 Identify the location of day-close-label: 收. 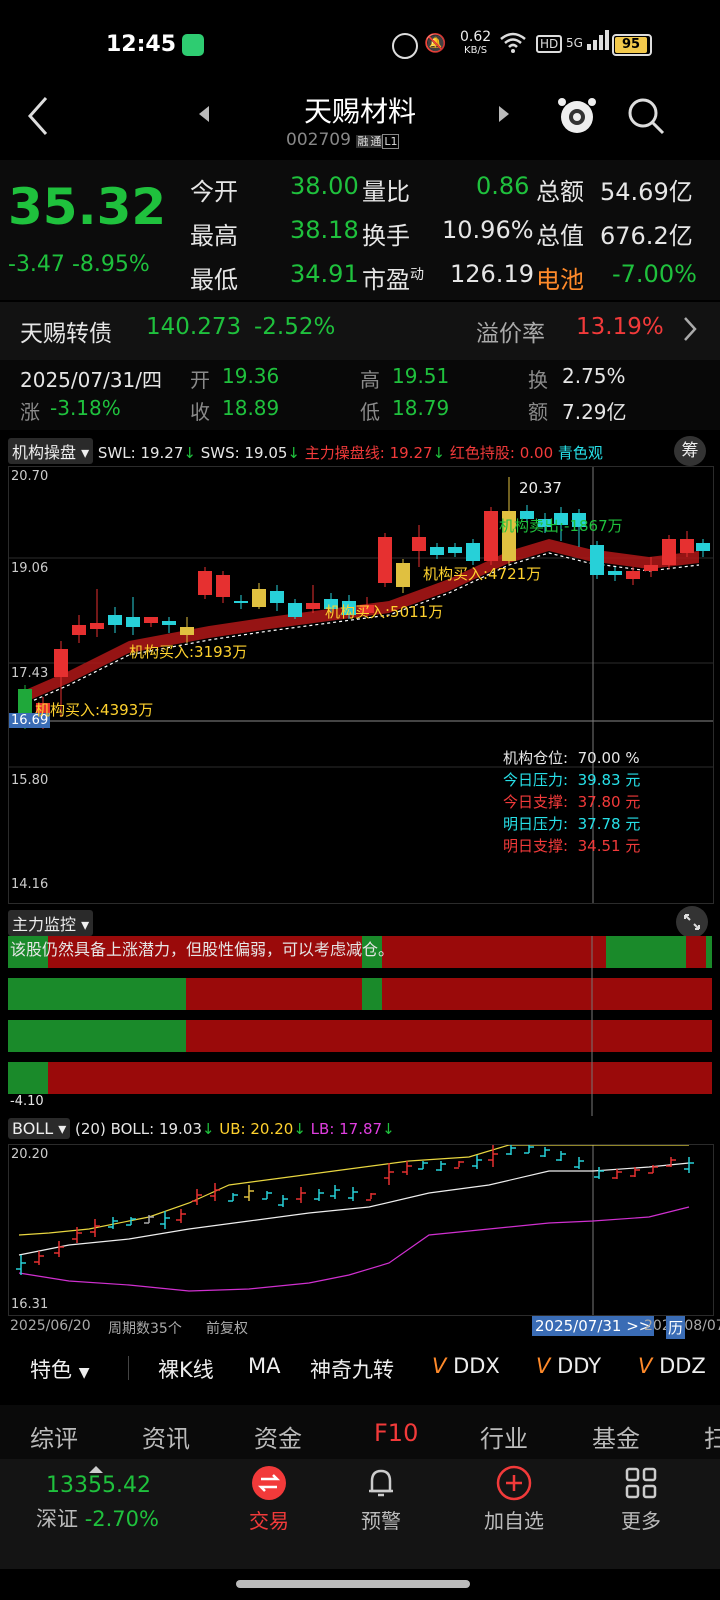
(200, 412).